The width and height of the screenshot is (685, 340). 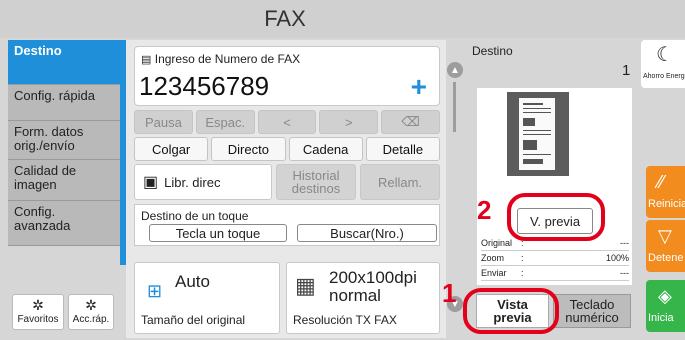 I want to click on favorites-icon: ✲, so click(x=38, y=305).